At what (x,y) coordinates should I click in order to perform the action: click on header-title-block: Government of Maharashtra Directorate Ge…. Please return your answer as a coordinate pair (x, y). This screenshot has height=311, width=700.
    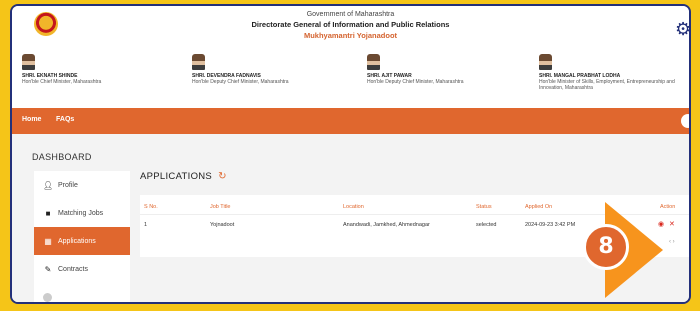
    Looking at the image, I should click on (350, 25).